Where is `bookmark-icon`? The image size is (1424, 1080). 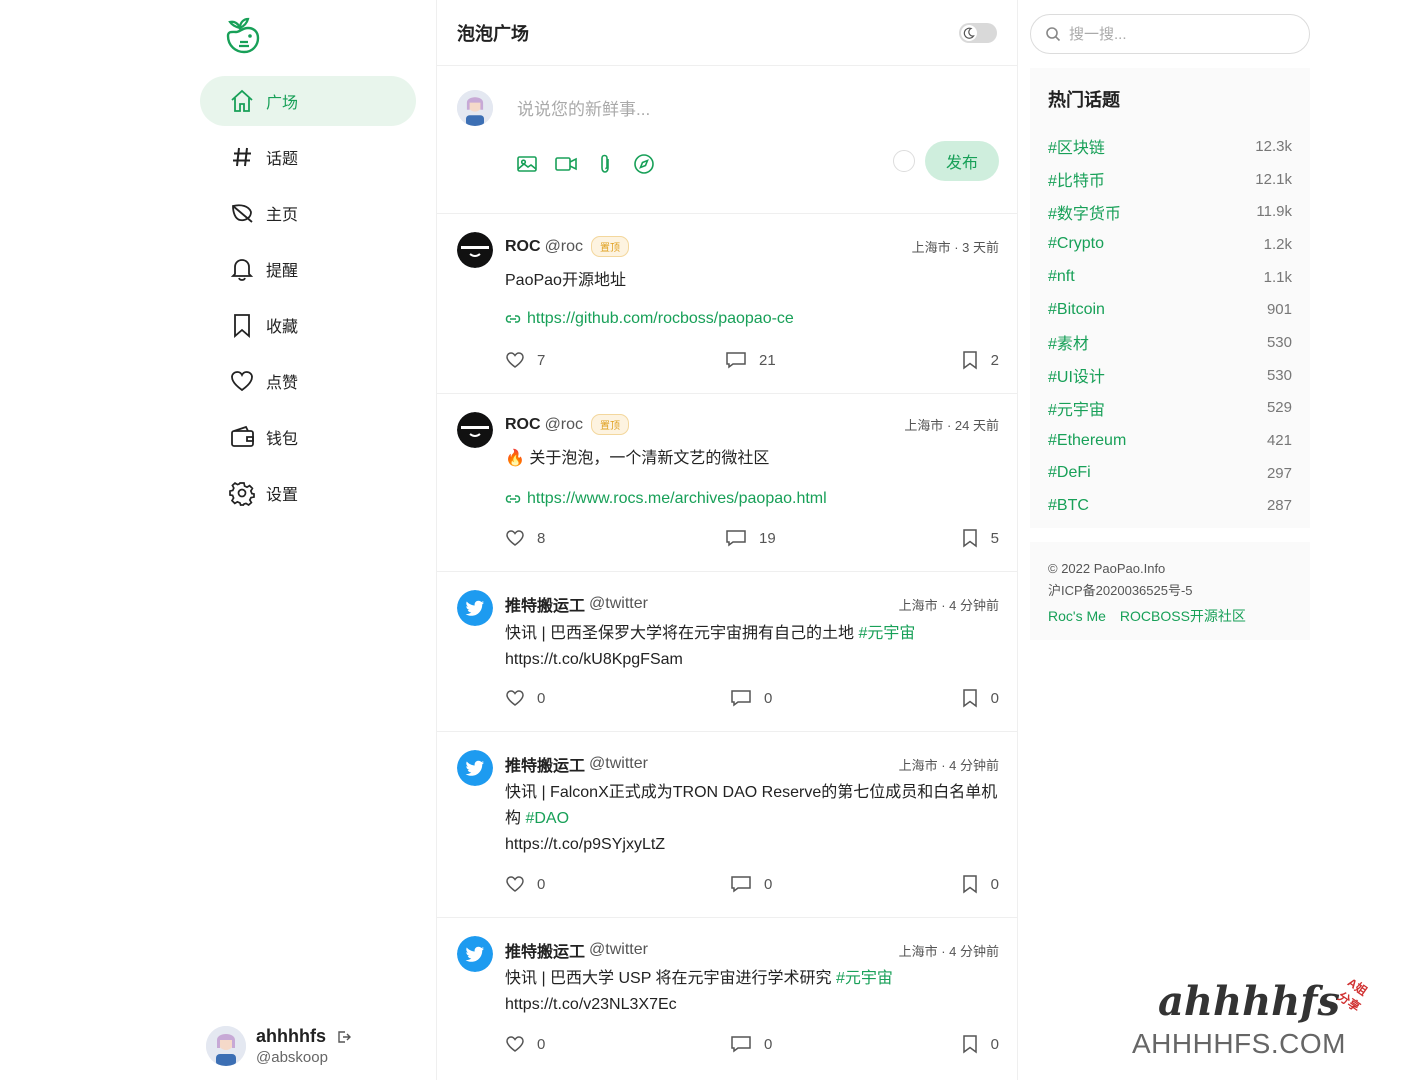 bookmark-icon is located at coordinates (970, 698).